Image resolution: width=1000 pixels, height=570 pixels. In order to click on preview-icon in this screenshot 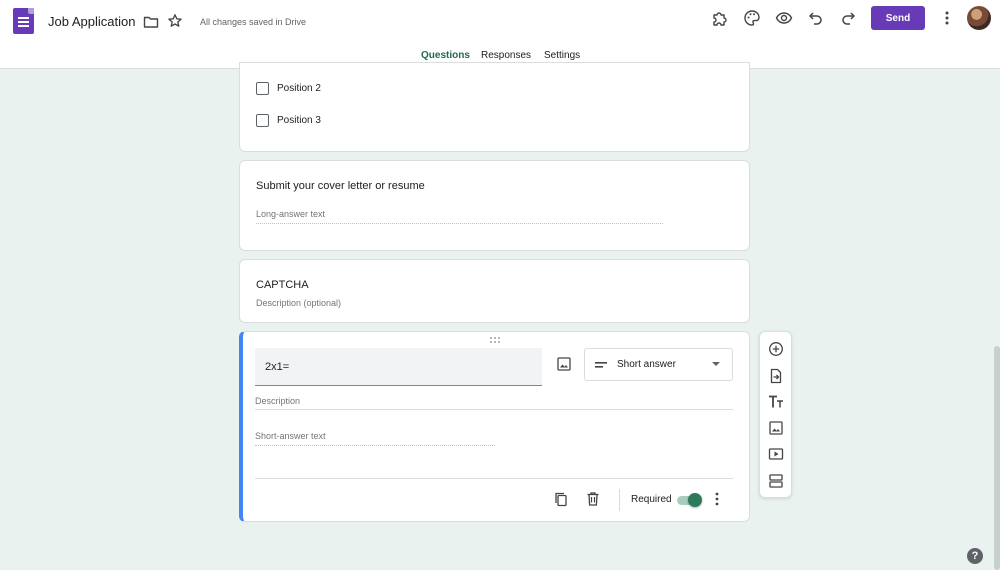, I will do `click(784, 18)`.